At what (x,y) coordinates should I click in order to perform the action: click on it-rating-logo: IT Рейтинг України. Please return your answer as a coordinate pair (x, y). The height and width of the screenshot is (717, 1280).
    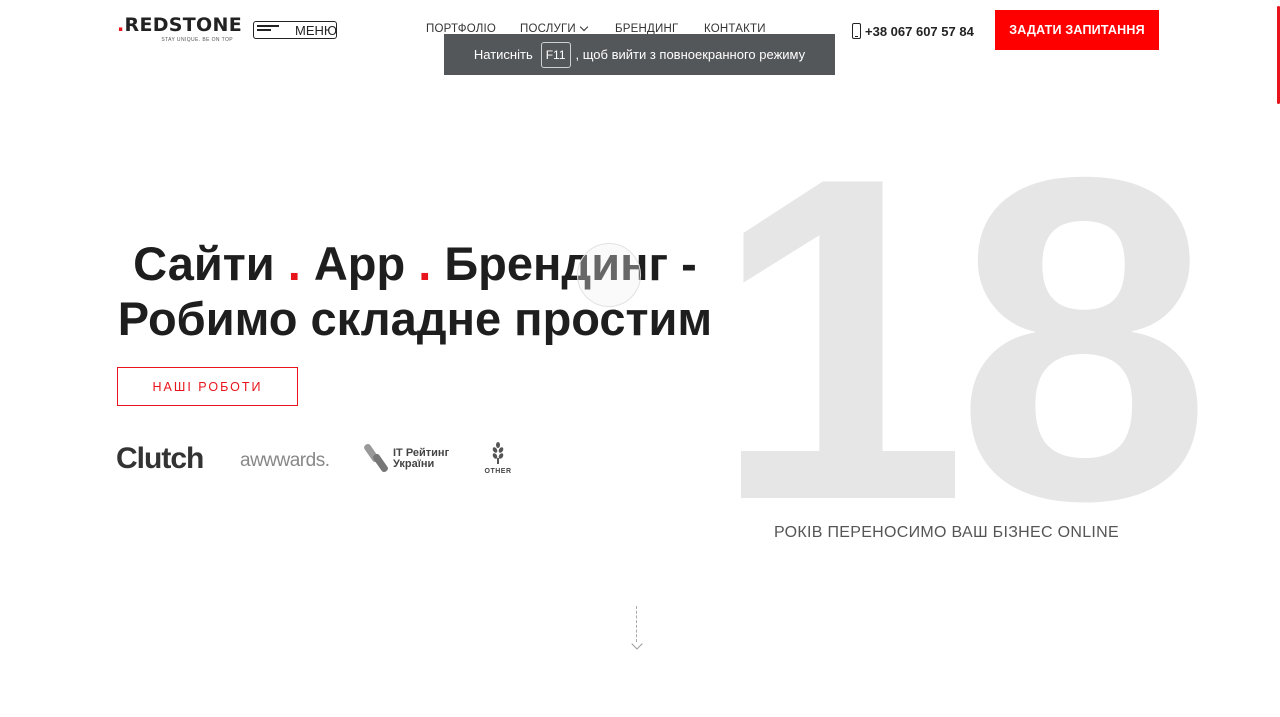
    Looking at the image, I should click on (405, 458).